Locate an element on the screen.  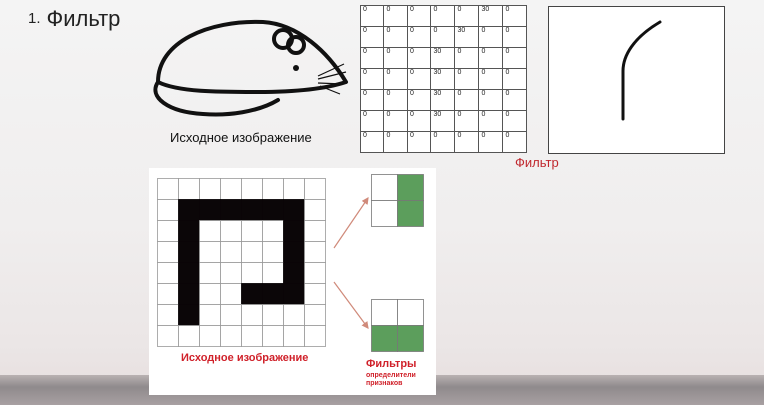
pixel-grid is located at coordinates (241, 262).